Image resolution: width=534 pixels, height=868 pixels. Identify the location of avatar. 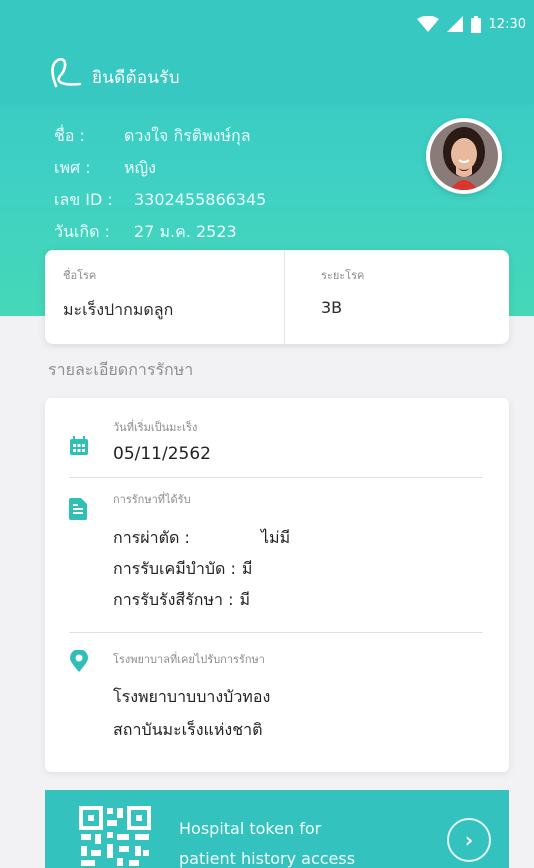
(464, 156).